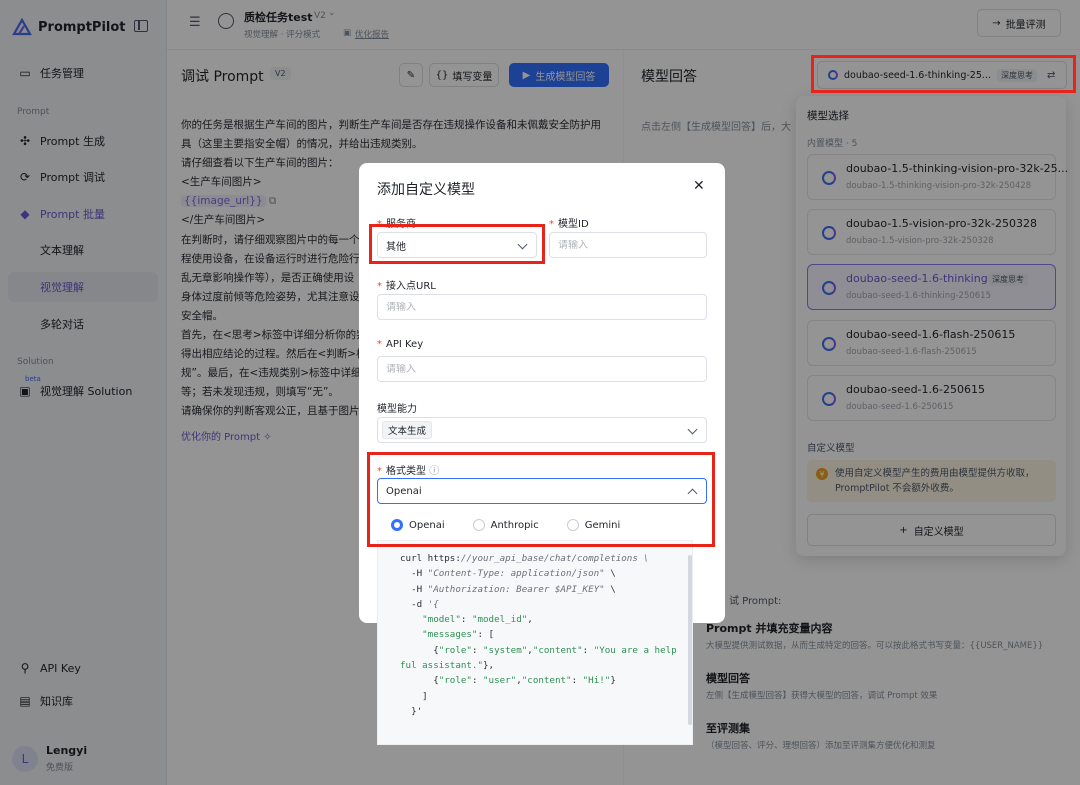 Image resolution: width=1080 pixels, height=785 pixels. I want to click on radio-label: Anthropic, so click(514, 525).